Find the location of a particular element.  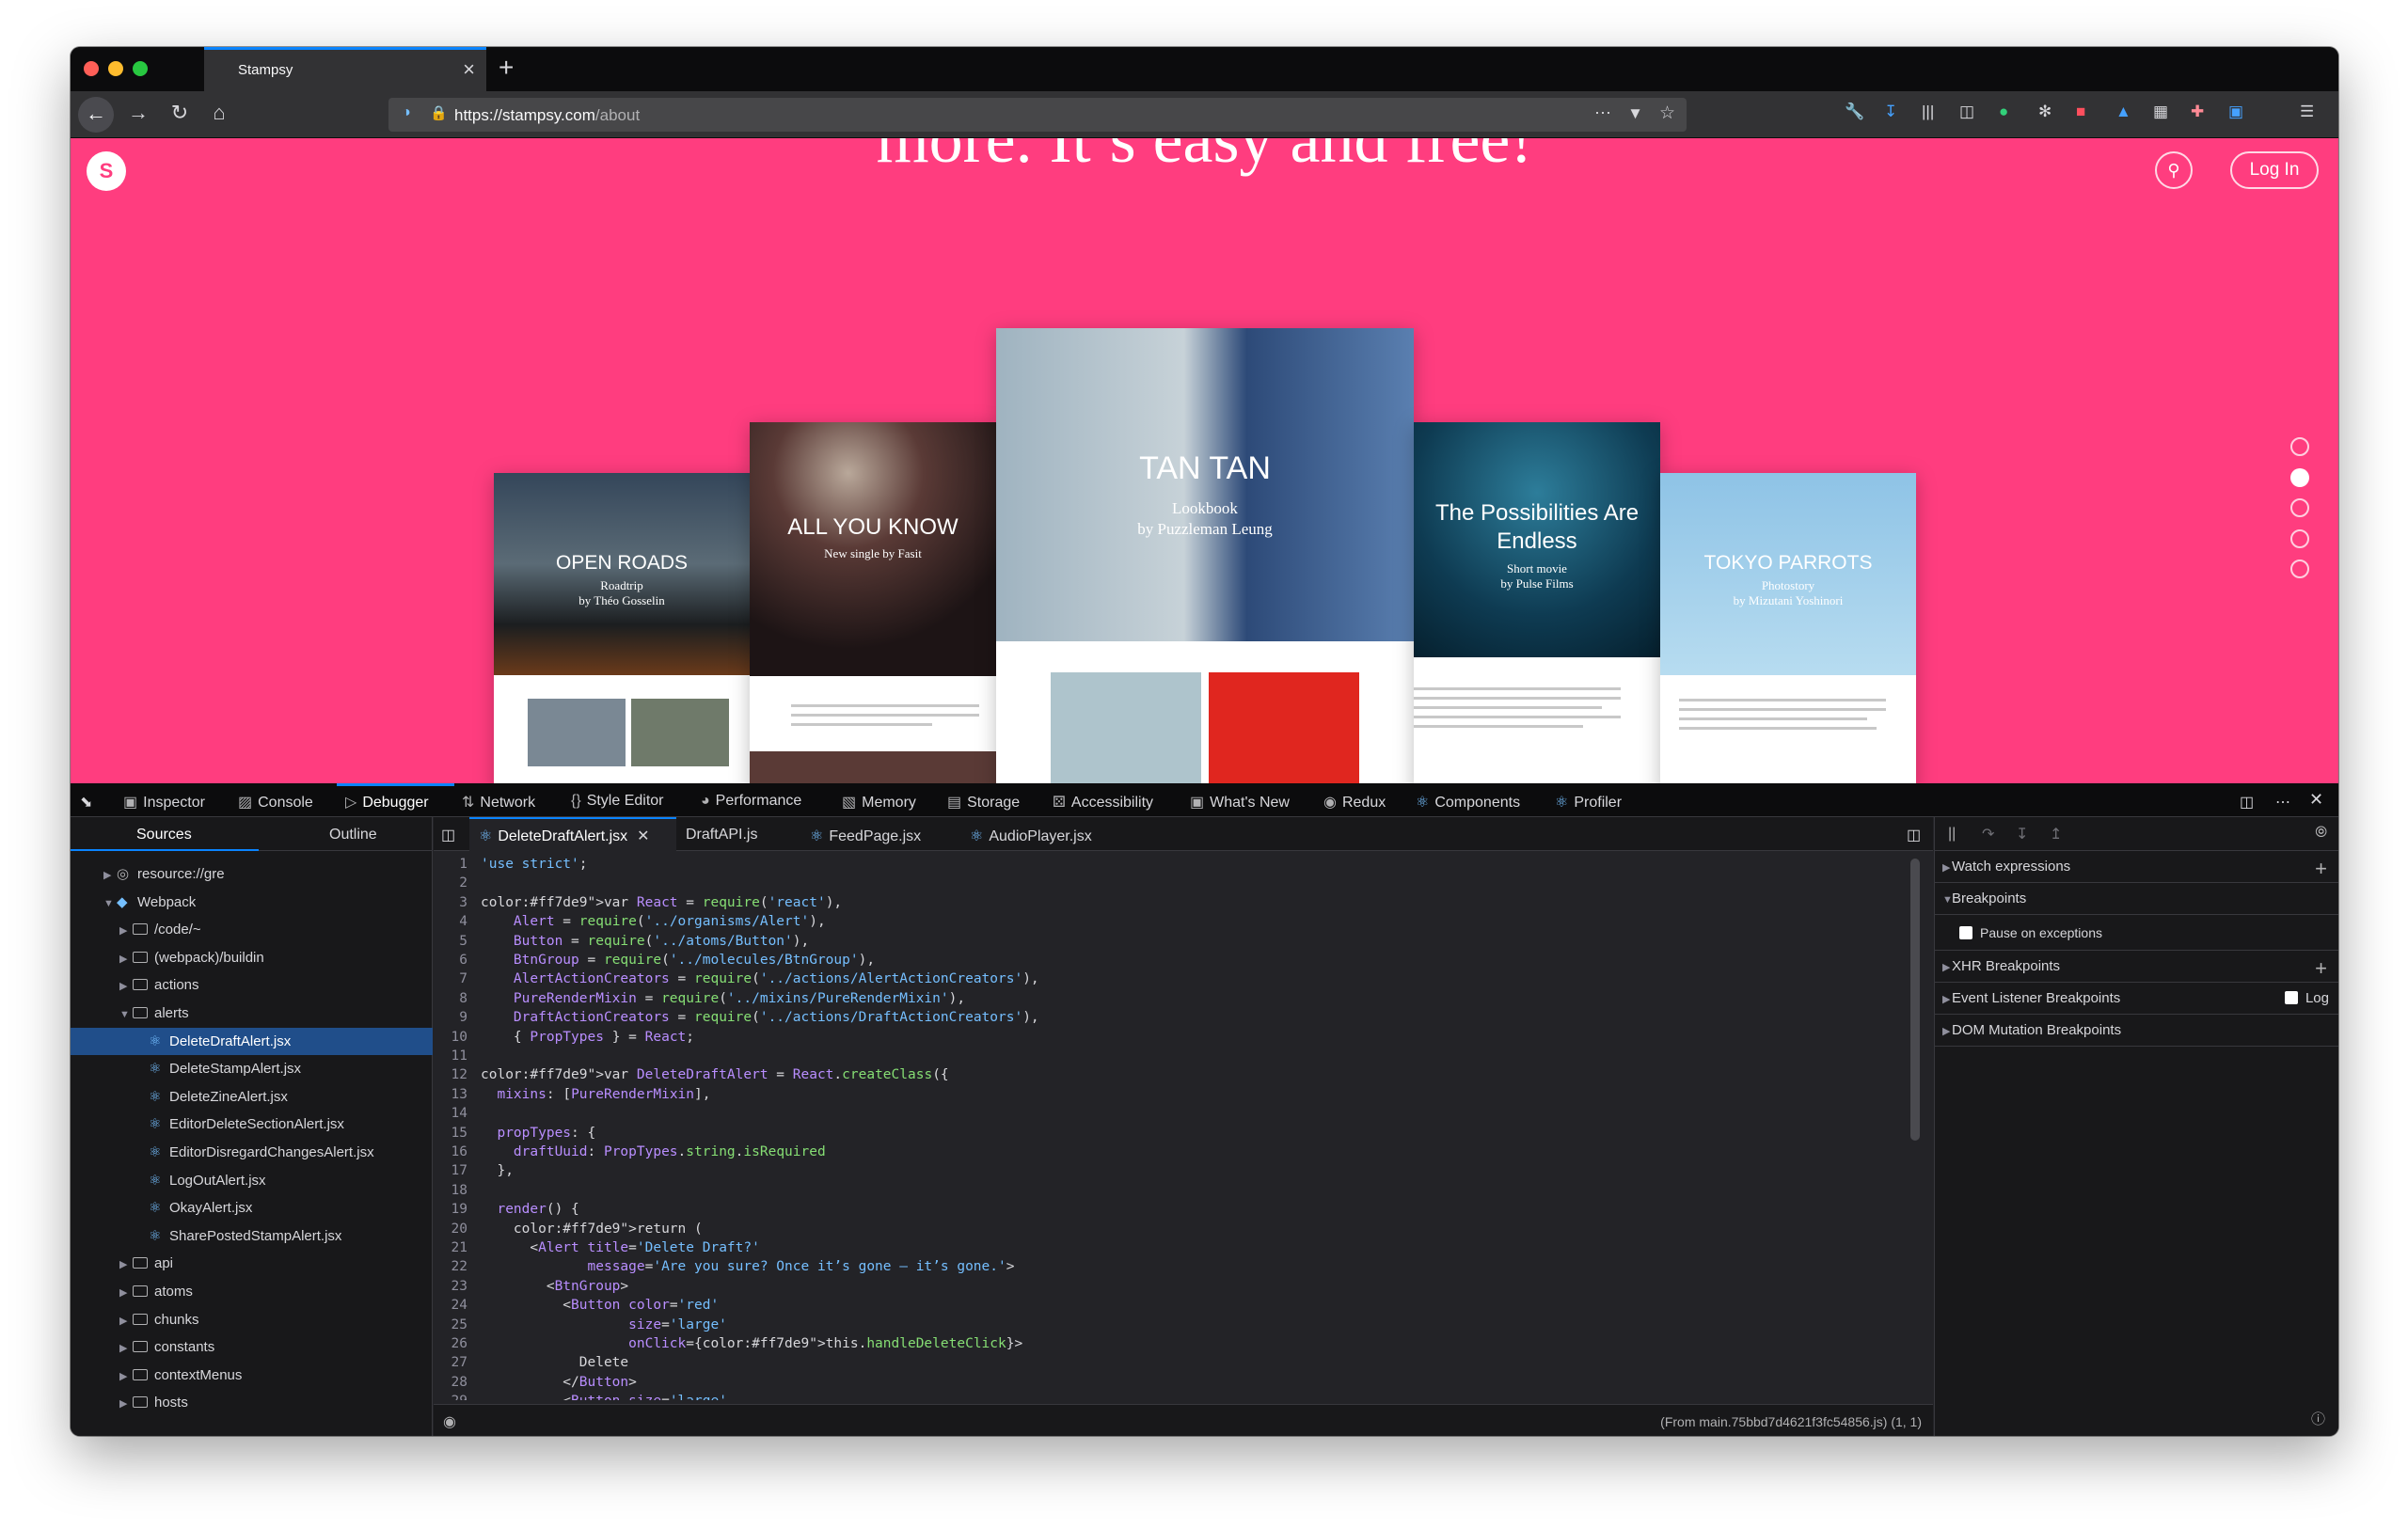

source-file: ⚛ EditorDeleteSectionAlert.jsx is located at coordinates (252, 1125).